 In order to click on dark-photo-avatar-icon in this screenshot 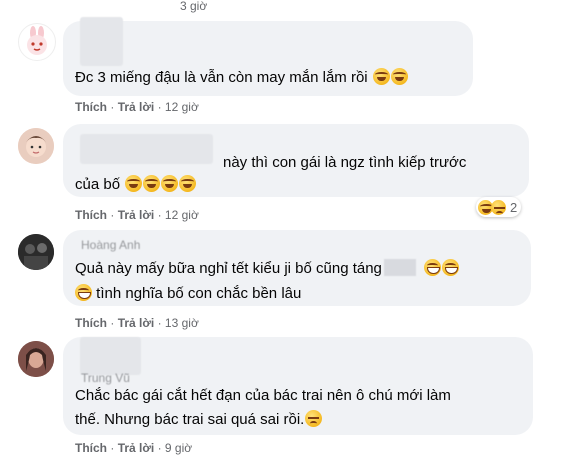, I will do `click(36, 252)`.